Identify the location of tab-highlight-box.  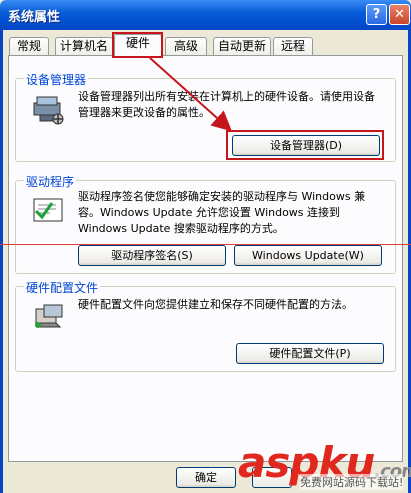
(137, 45).